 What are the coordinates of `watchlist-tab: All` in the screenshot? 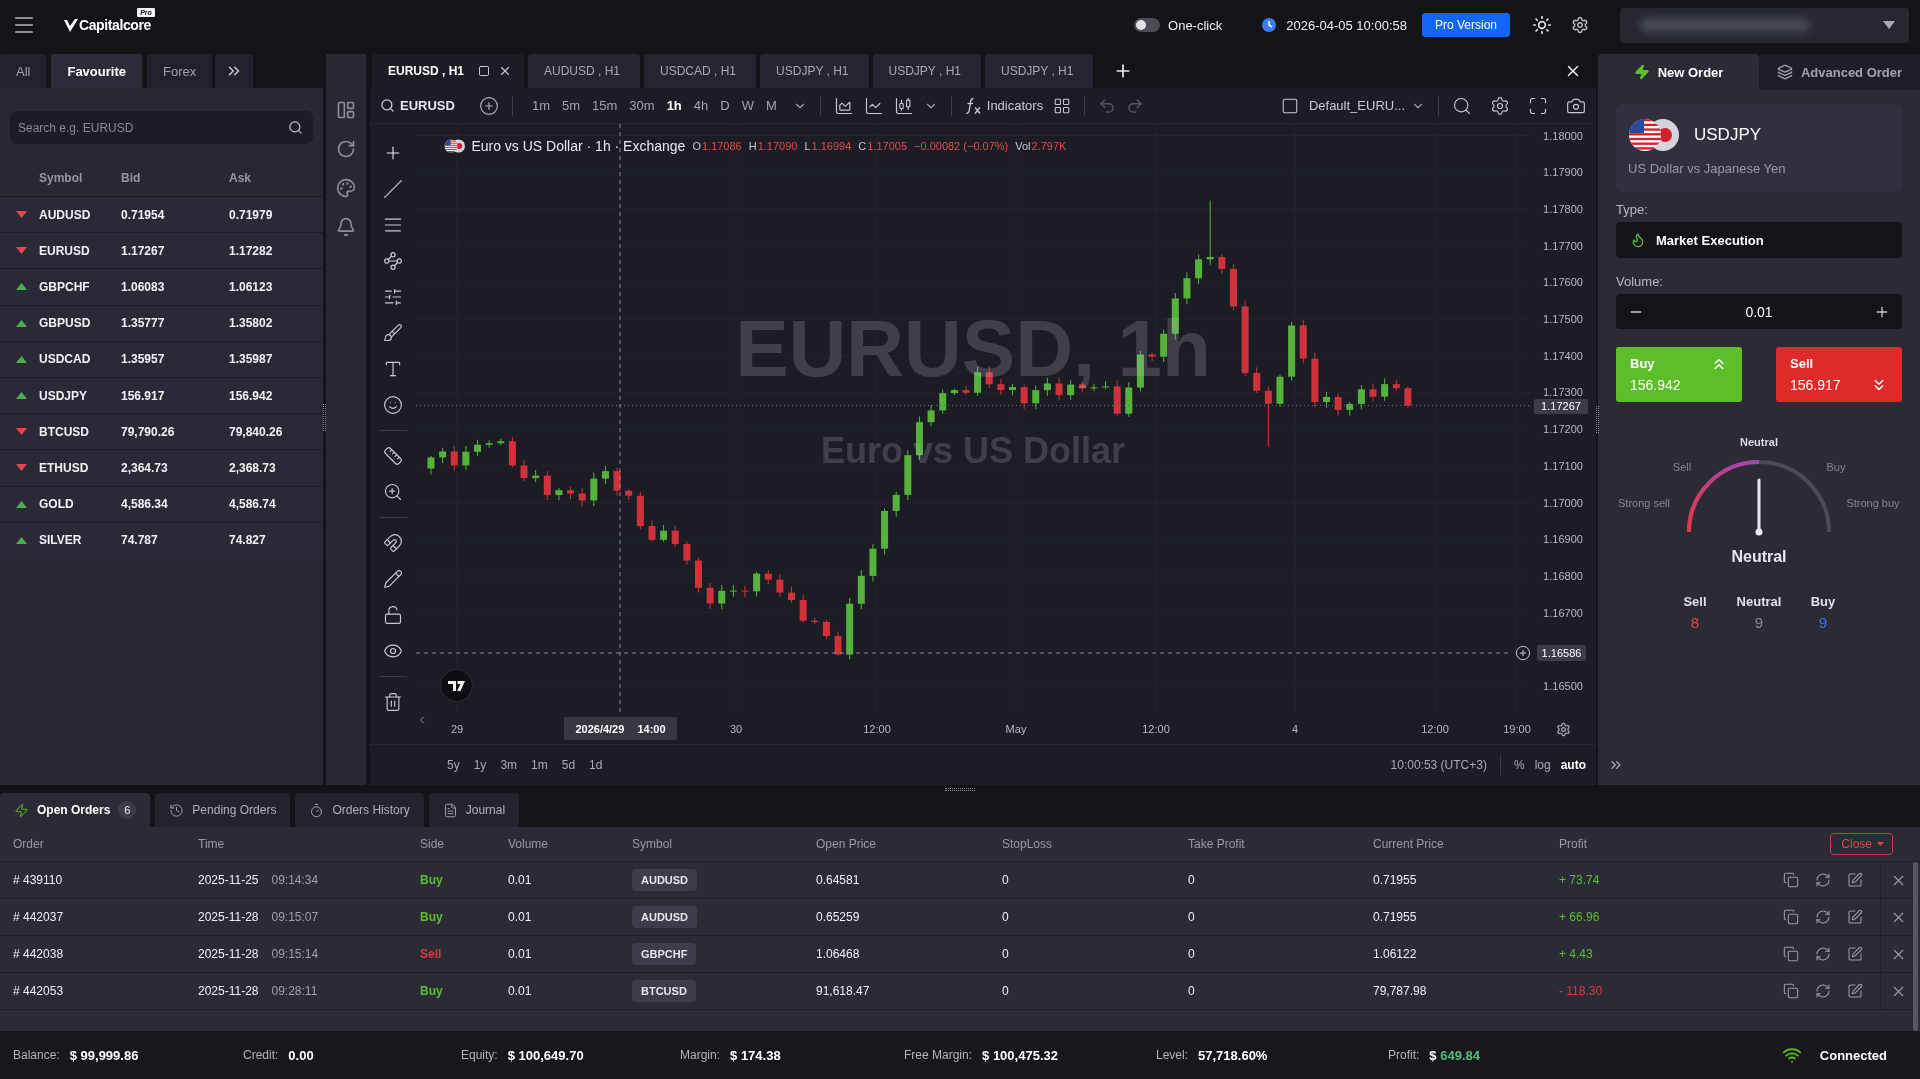 It's located at (23, 71).